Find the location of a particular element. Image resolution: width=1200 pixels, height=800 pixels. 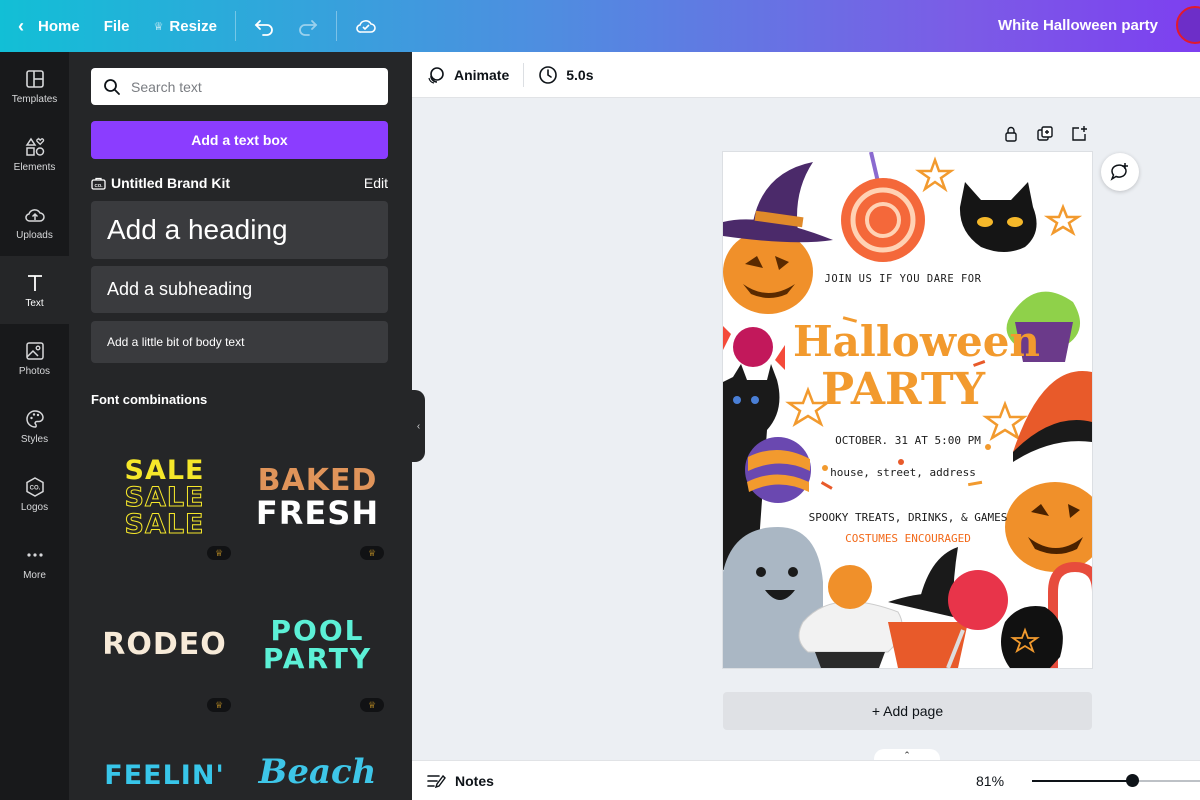

zoom-slider is located at coordinates (1116, 780).